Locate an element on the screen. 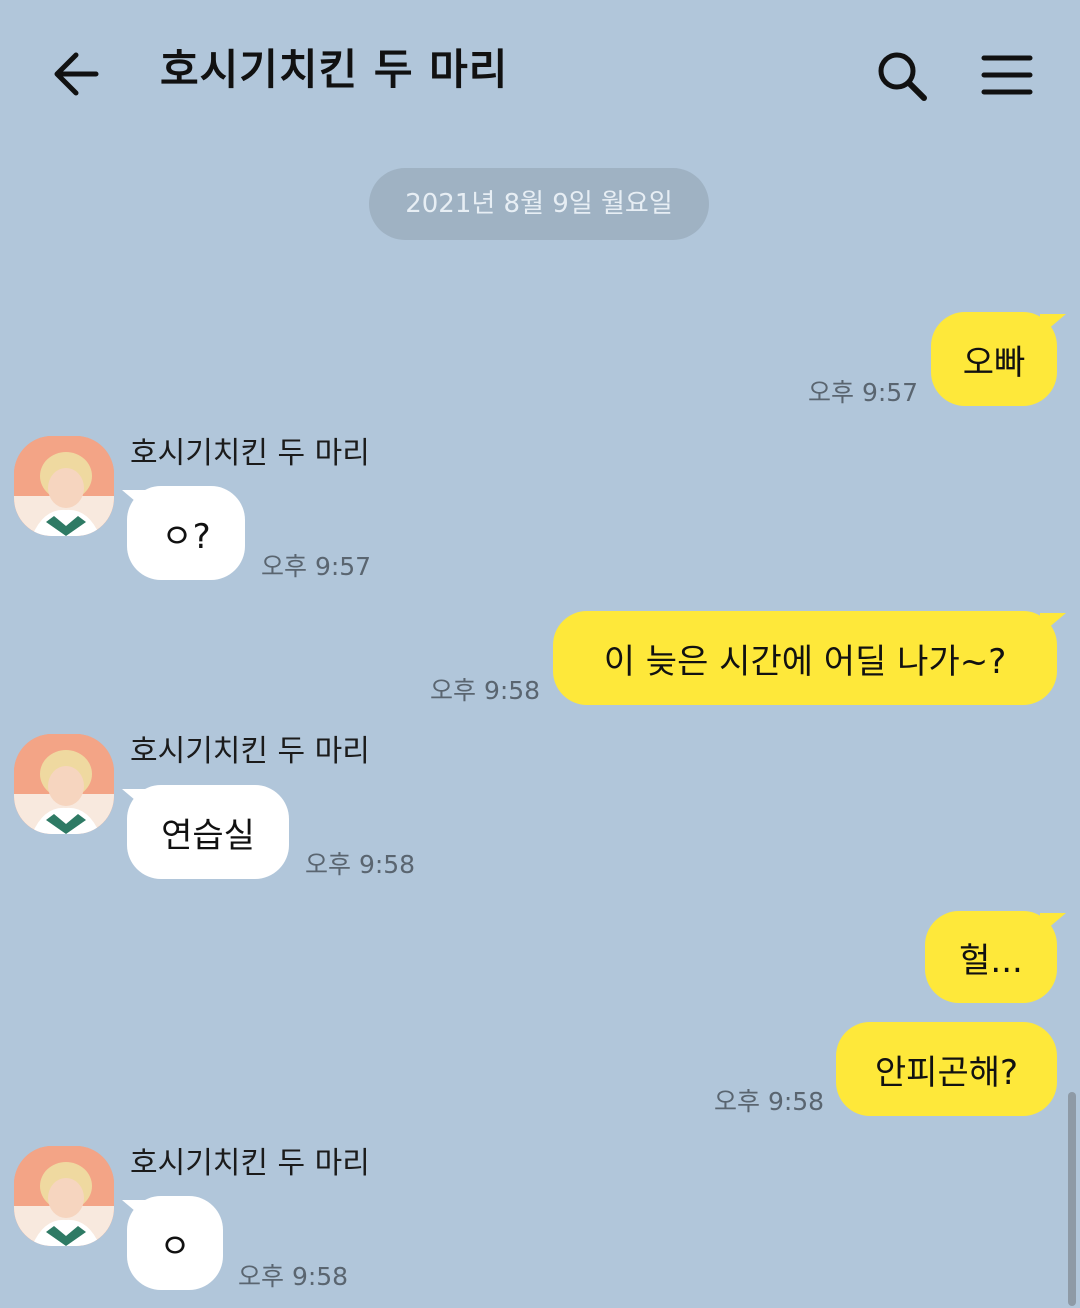 The width and height of the screenshot is (1080, 1308). search-button is located at coordinates (902, 76).